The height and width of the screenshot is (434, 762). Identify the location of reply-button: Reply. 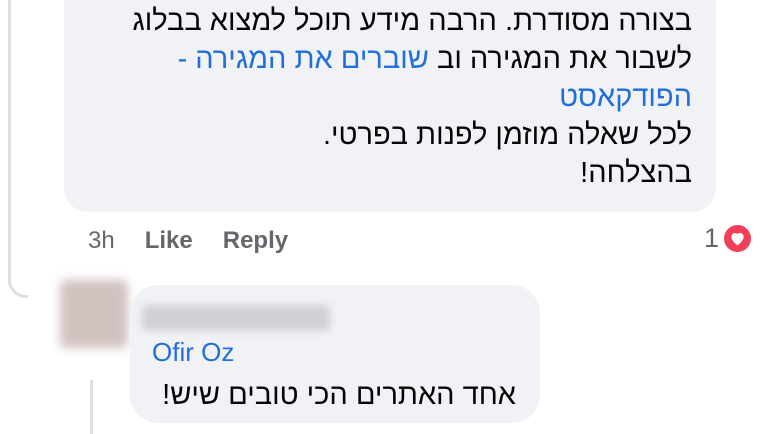
(255, 241).